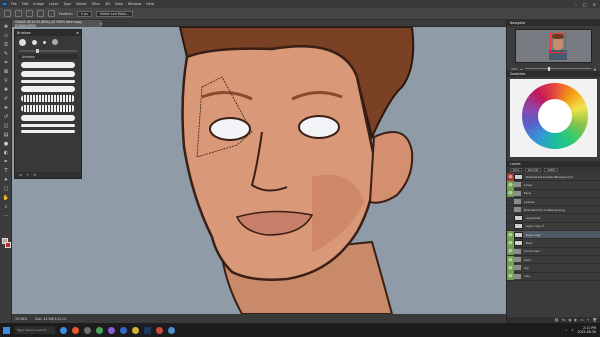 Image resolution: width=600 pixels, height=337 pixels. What do you see at coordinates (150, 4) in the screenshot?
I see `menu-help: Help` at bounding box center [150, 4].